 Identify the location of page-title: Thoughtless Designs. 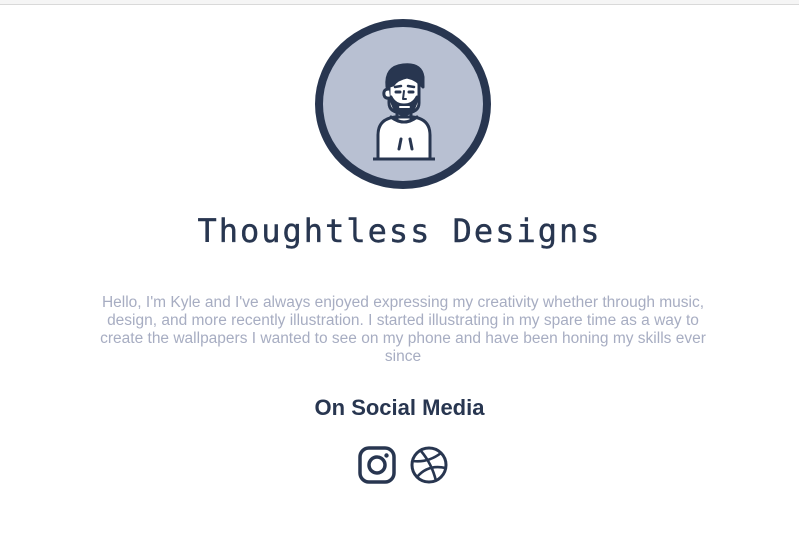
(399, 231).